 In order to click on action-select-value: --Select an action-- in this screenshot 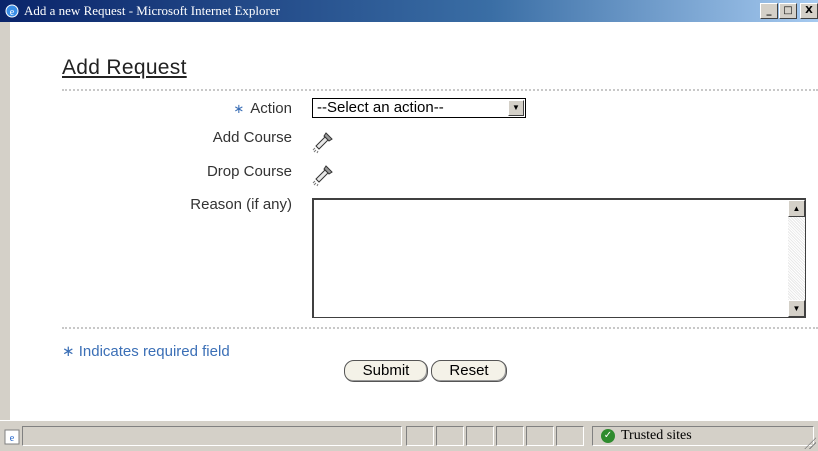, I will do `click(380, 107)`.